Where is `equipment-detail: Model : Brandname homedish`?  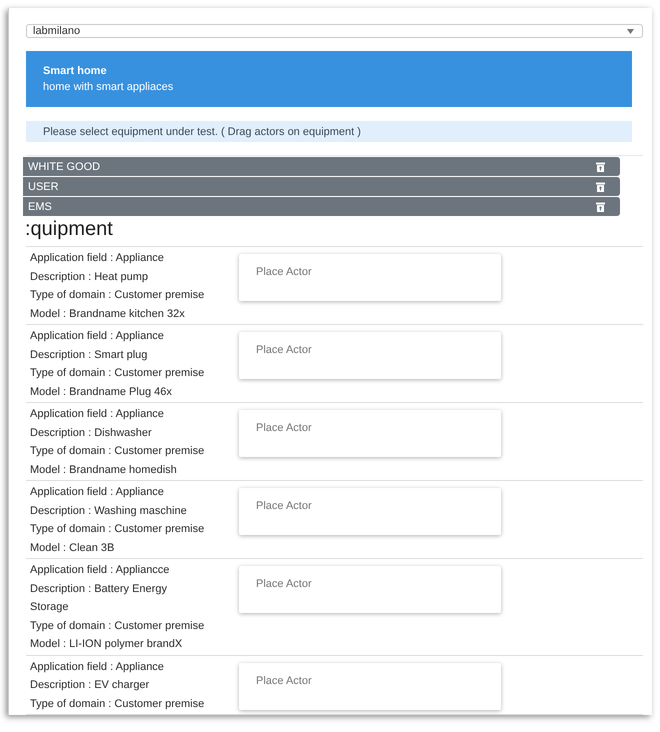 equipment-detail: Model : Brandname homedish is located at coordinates (104, 470).